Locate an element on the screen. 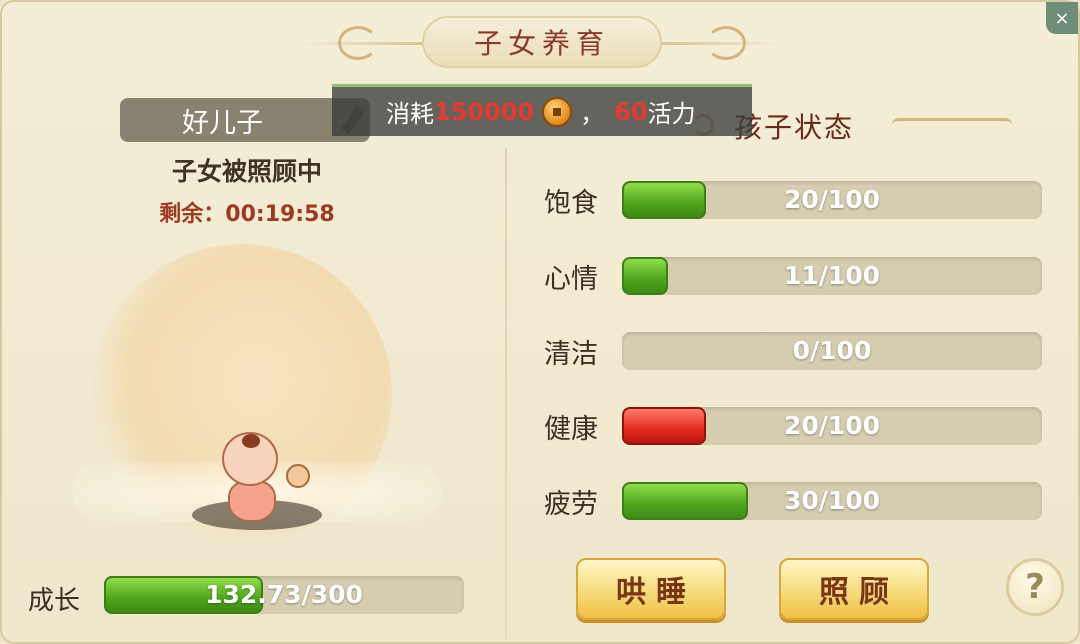  child-avatar-hair is located at coordinates (251, 441).